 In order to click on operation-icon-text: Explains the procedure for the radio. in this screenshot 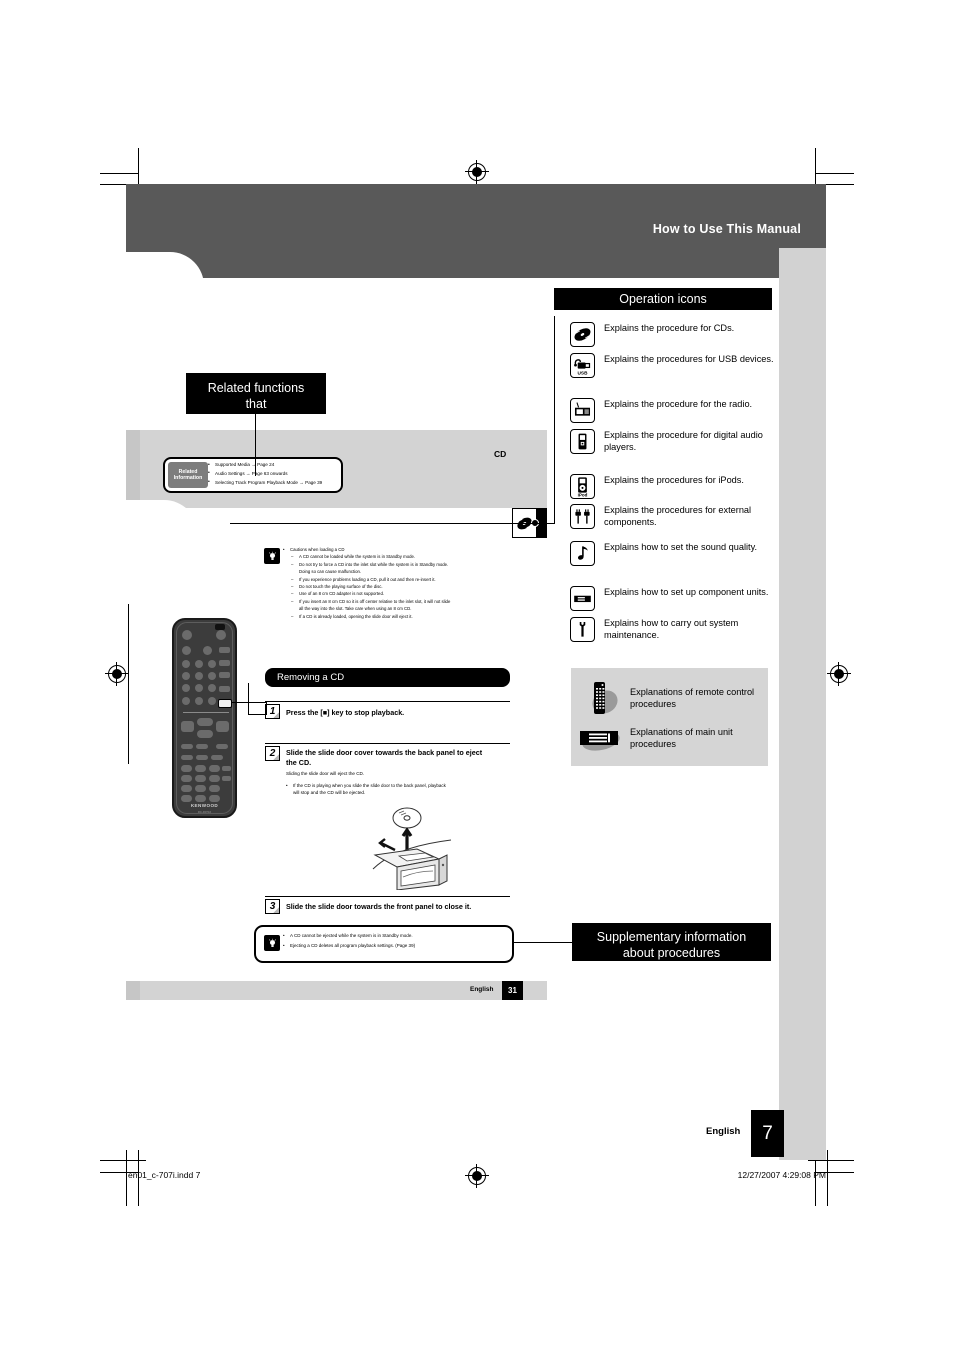, I will do `click(678, 404)`.